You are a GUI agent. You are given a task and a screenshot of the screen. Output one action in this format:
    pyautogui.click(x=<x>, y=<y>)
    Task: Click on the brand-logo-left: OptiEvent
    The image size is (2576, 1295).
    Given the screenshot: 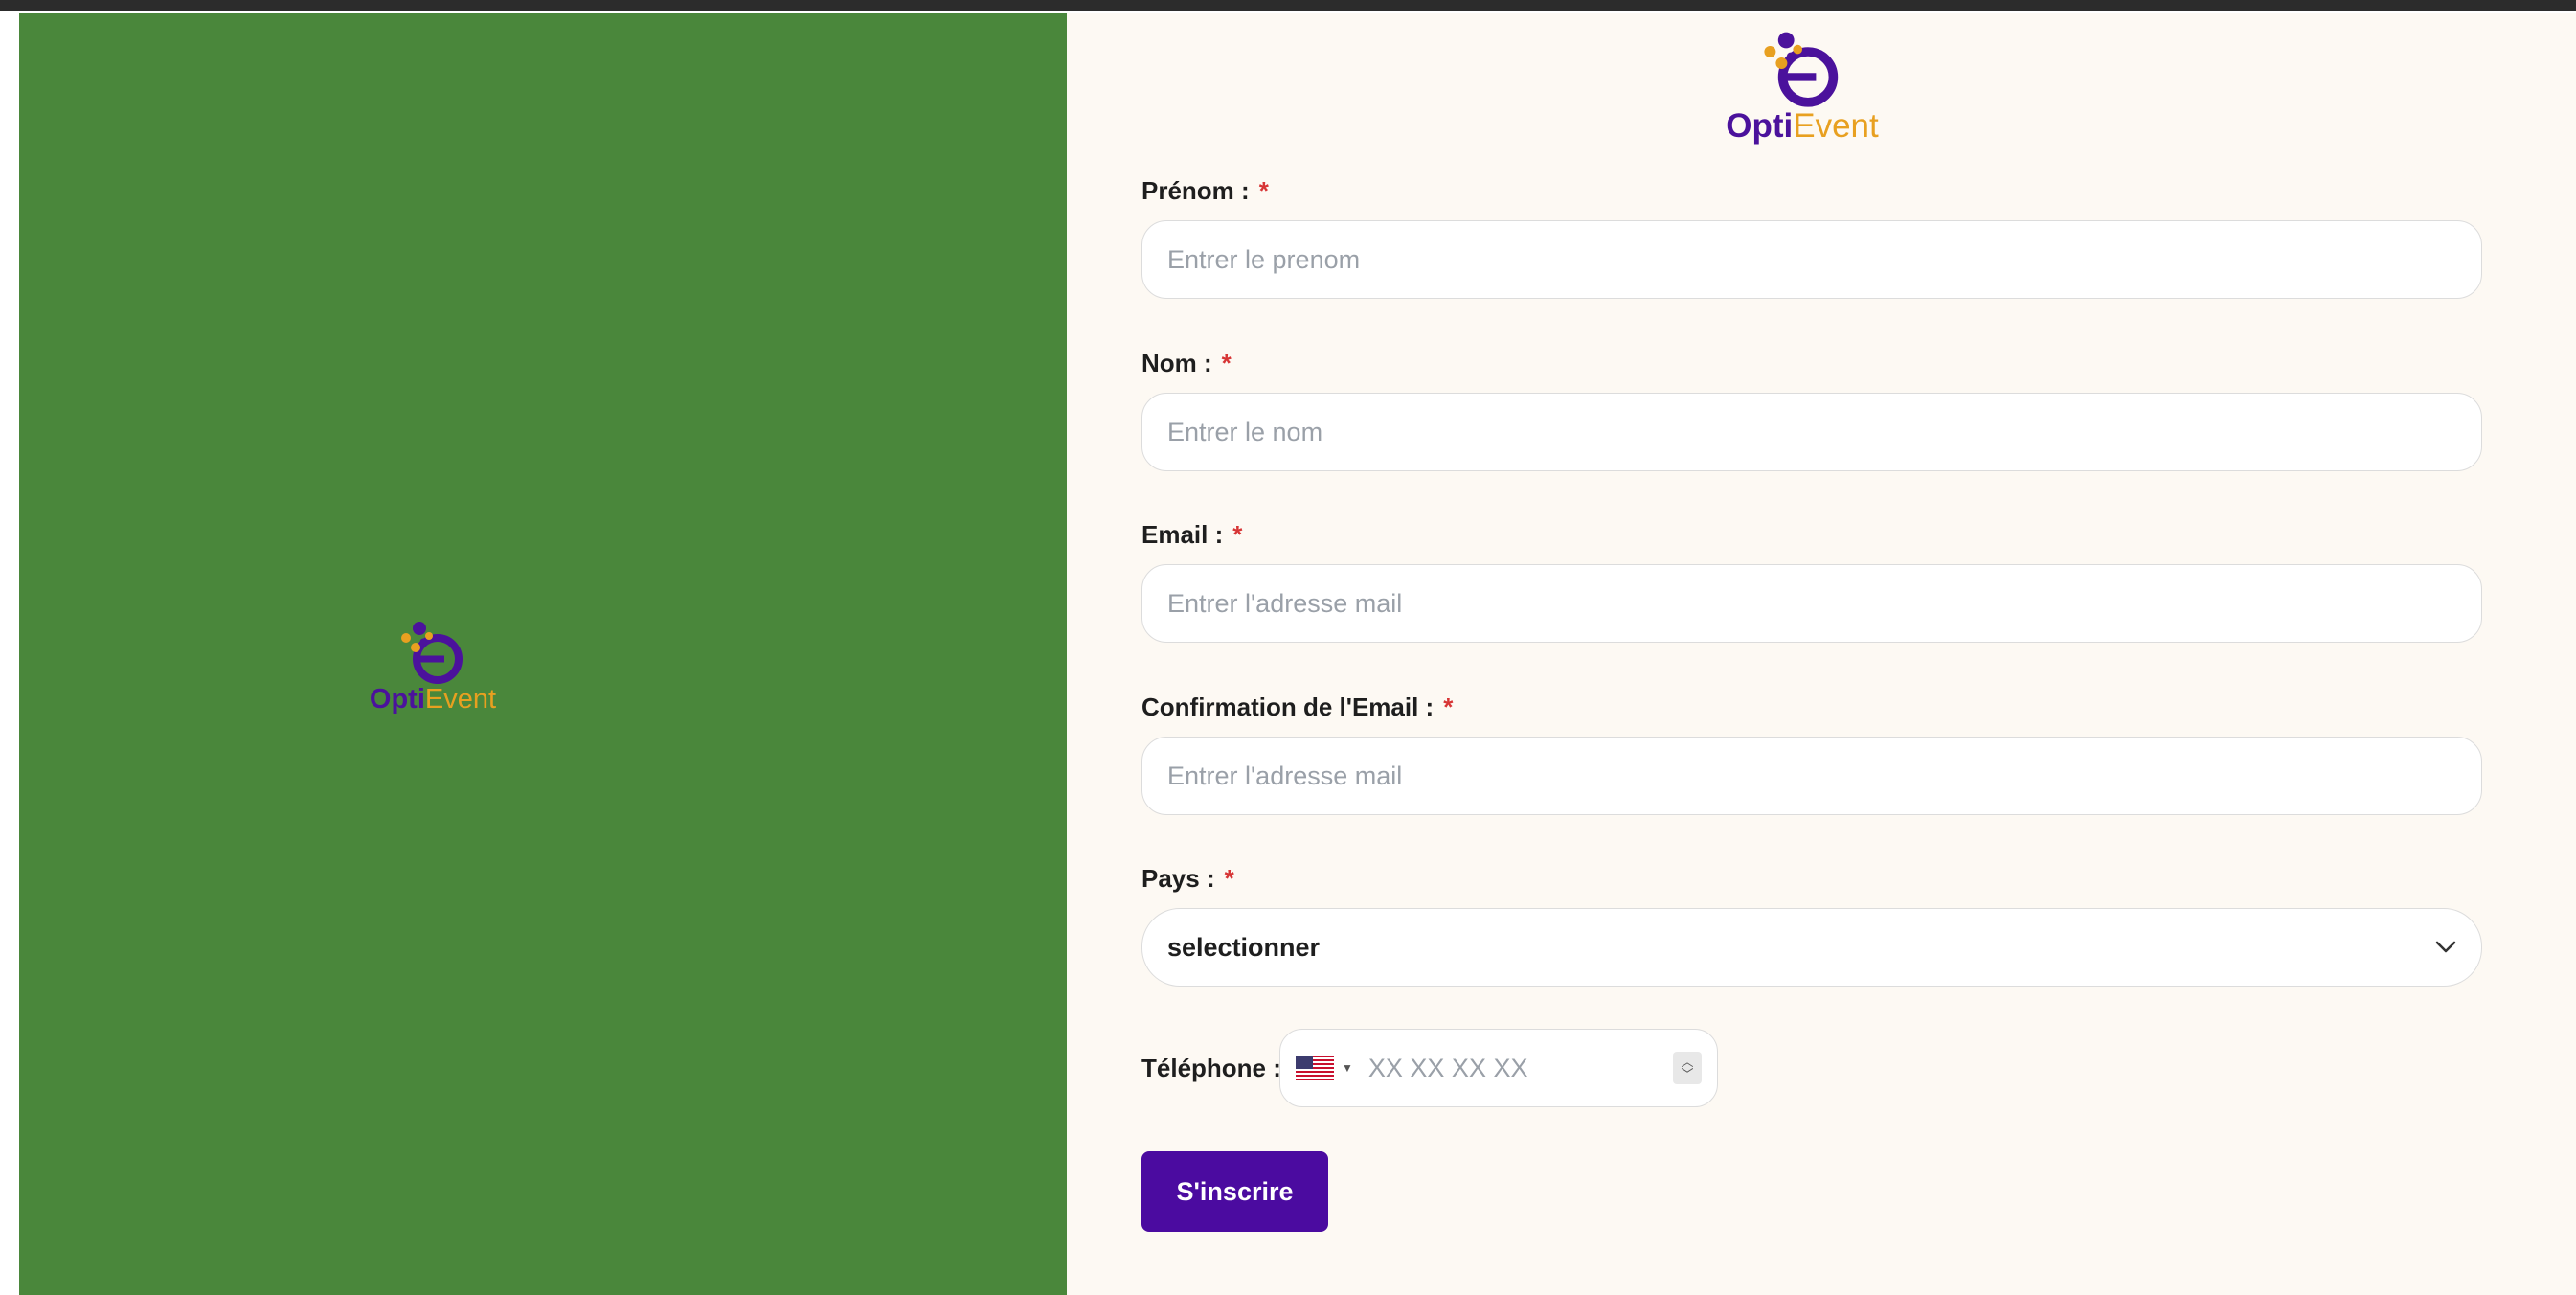 What is the action you would take?
    pyautogui.click(x=432, y=667)
    